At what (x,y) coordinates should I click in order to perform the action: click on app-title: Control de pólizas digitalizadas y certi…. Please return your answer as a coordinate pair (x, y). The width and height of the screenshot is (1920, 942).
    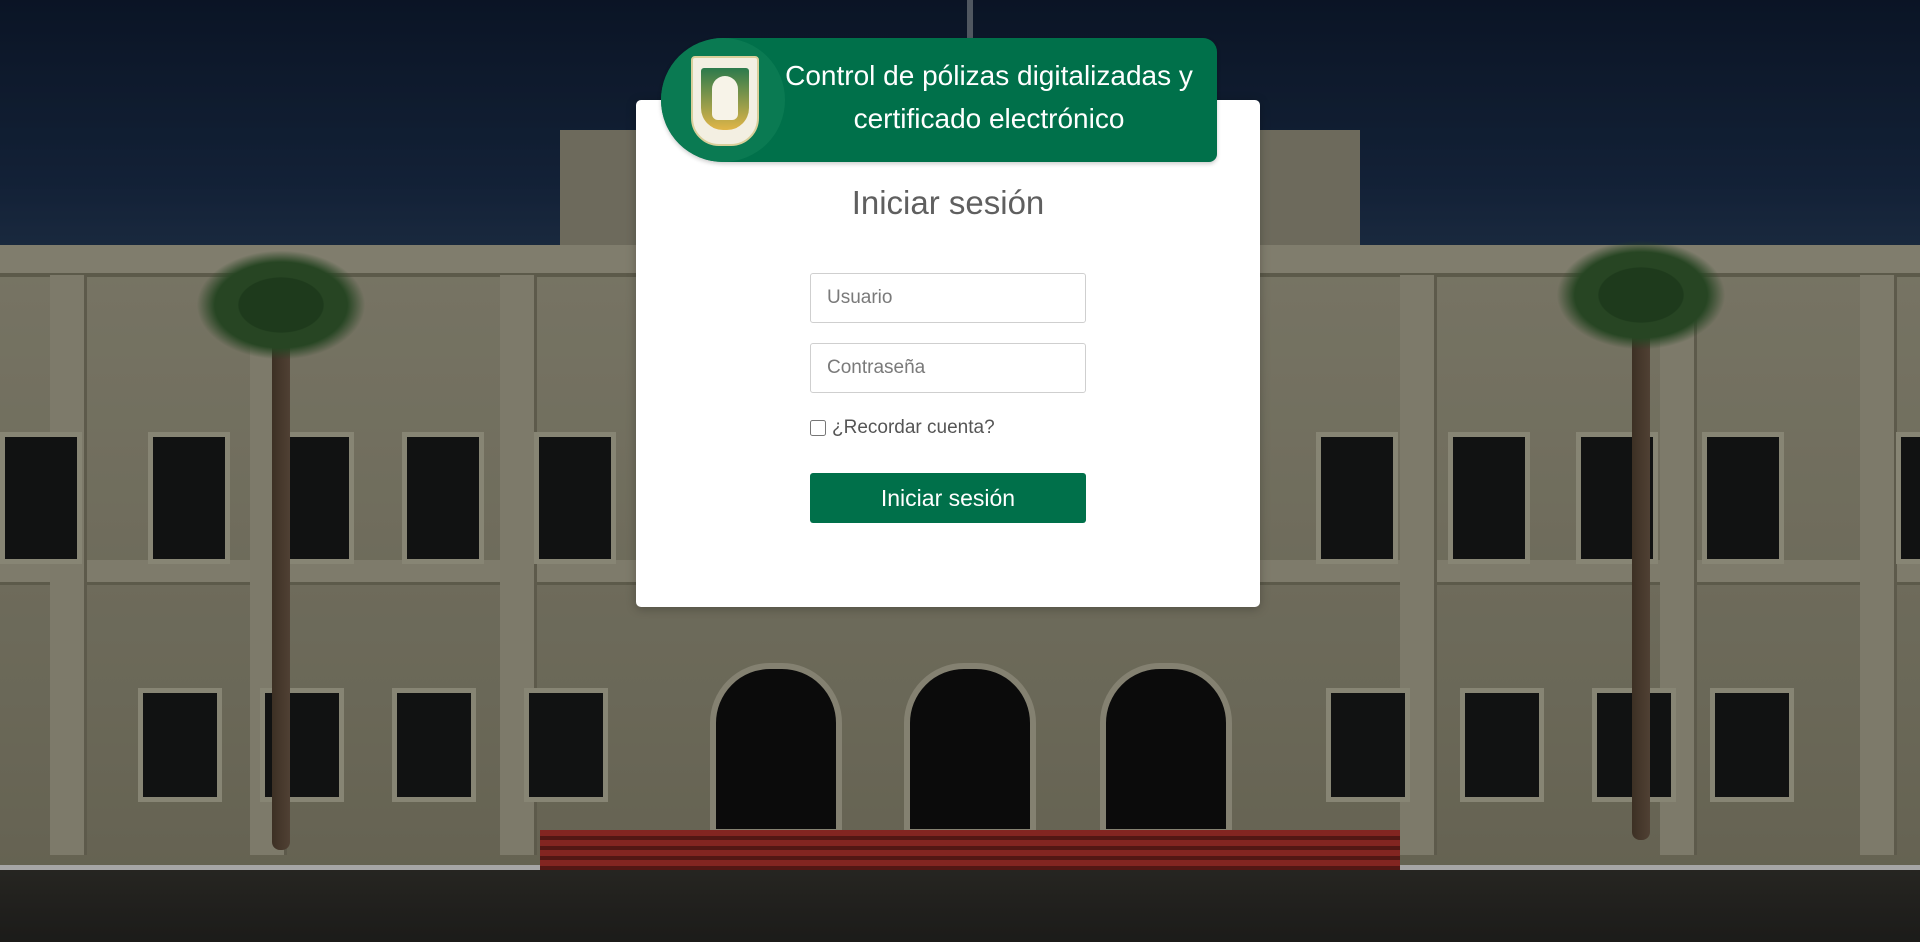
    Looking at the image, I should click on (989, 97).